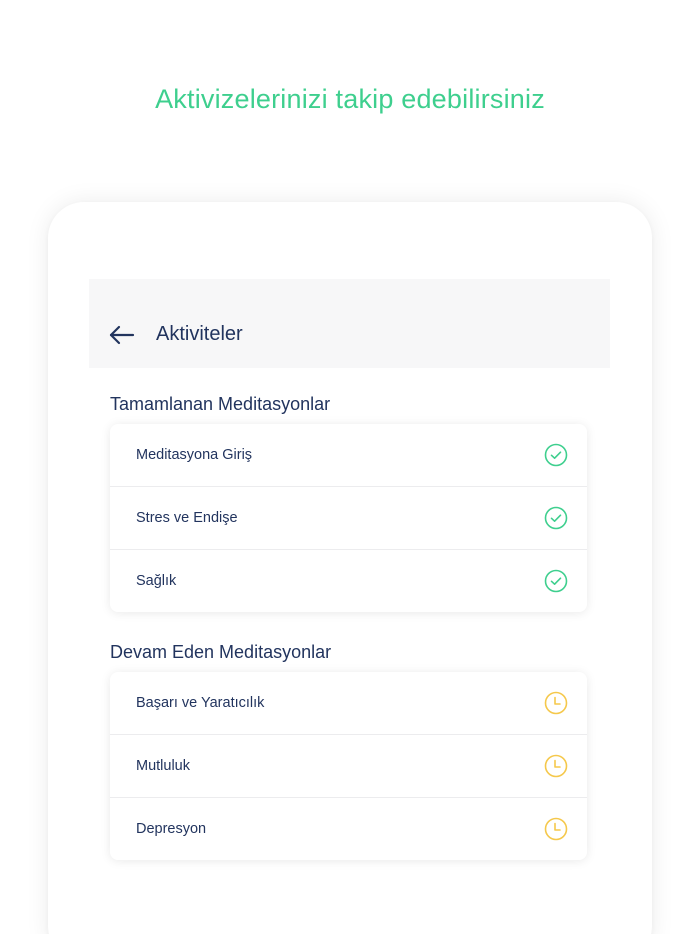  Describe the element at coordinates (348, 703) in the screenshot. I see `list-item: Başarı ve Yaratıcılık` at that location.